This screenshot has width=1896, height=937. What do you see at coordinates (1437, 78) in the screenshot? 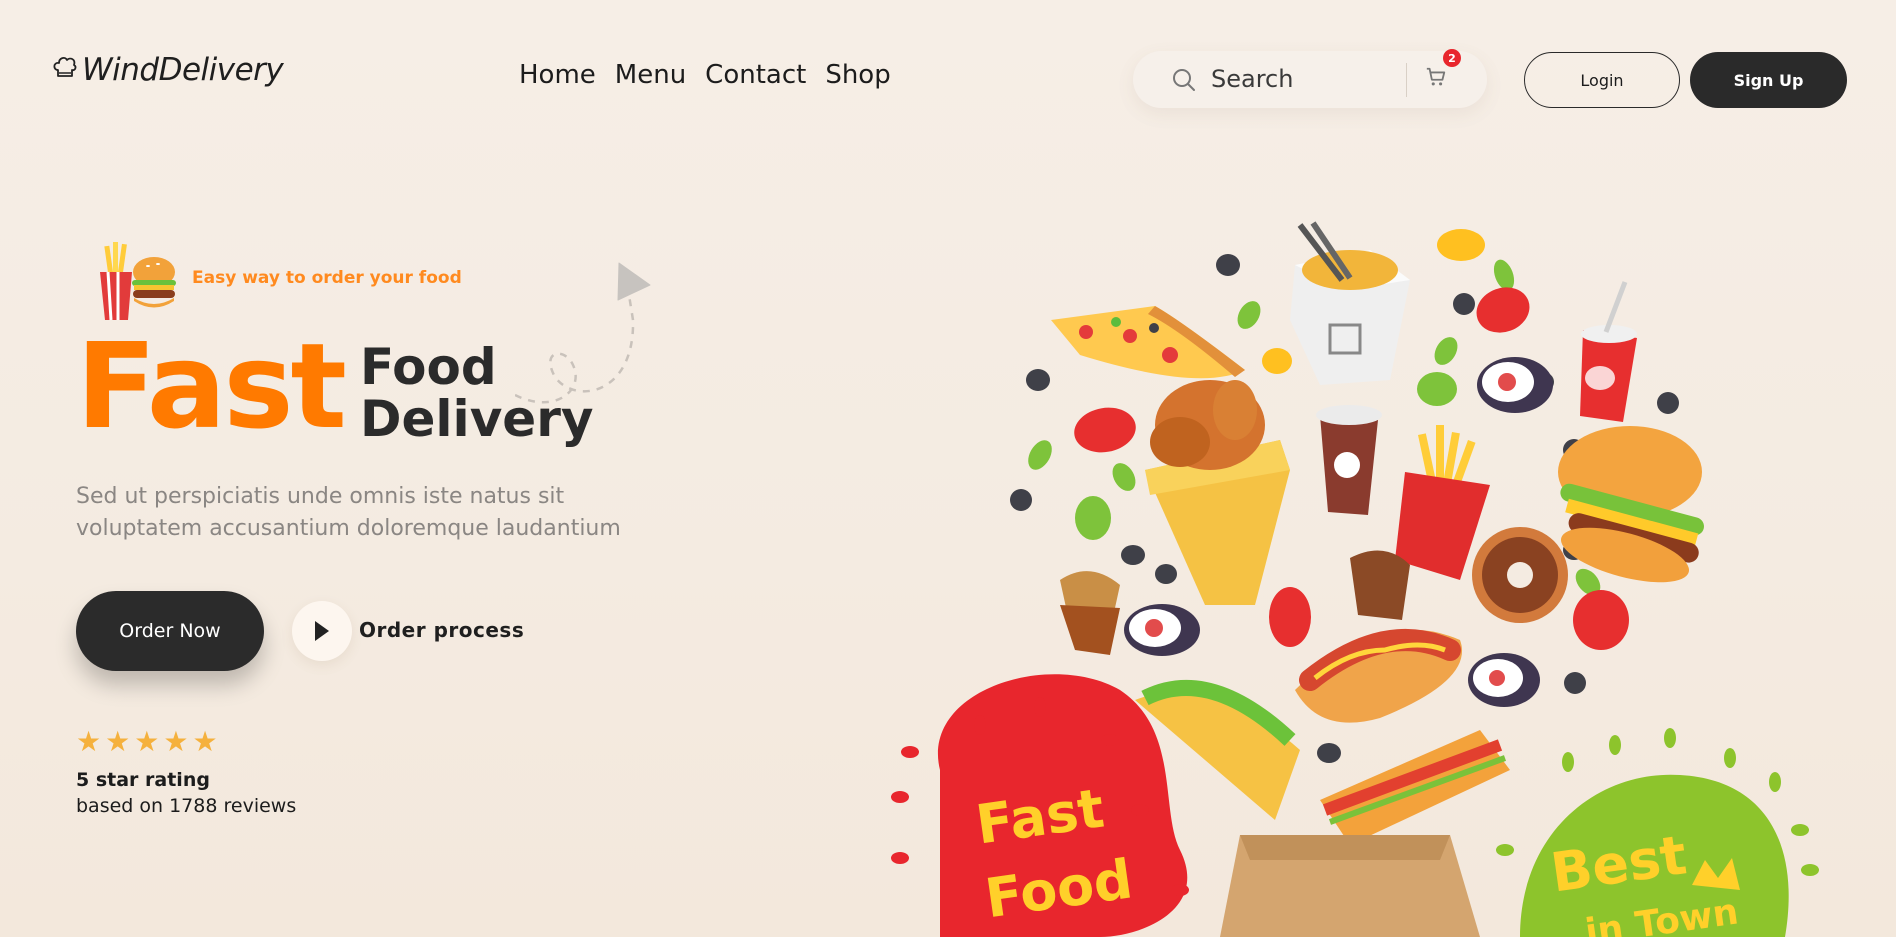
I see `cart-icon` at bounding box center [1437, 78].